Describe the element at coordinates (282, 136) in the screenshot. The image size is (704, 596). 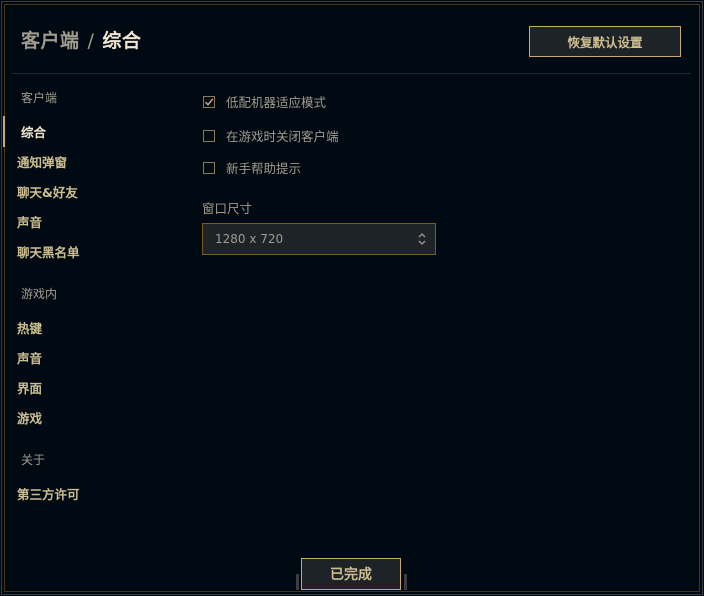
I see `option-label: 在游戏时关闭客户端` at that location.